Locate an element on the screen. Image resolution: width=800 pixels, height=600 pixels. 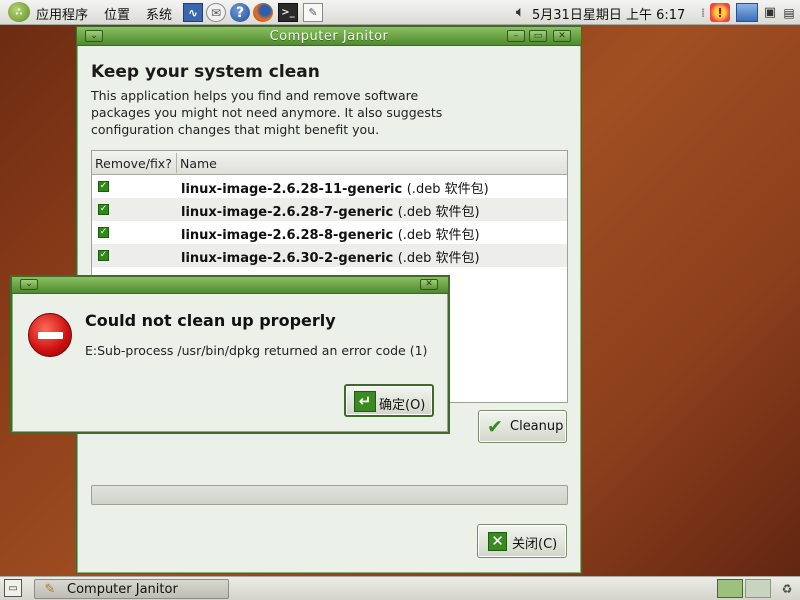
package-name: linux-image-2.6.28-7-generic (.deb 软件包) is located at coordinates (330, 212).